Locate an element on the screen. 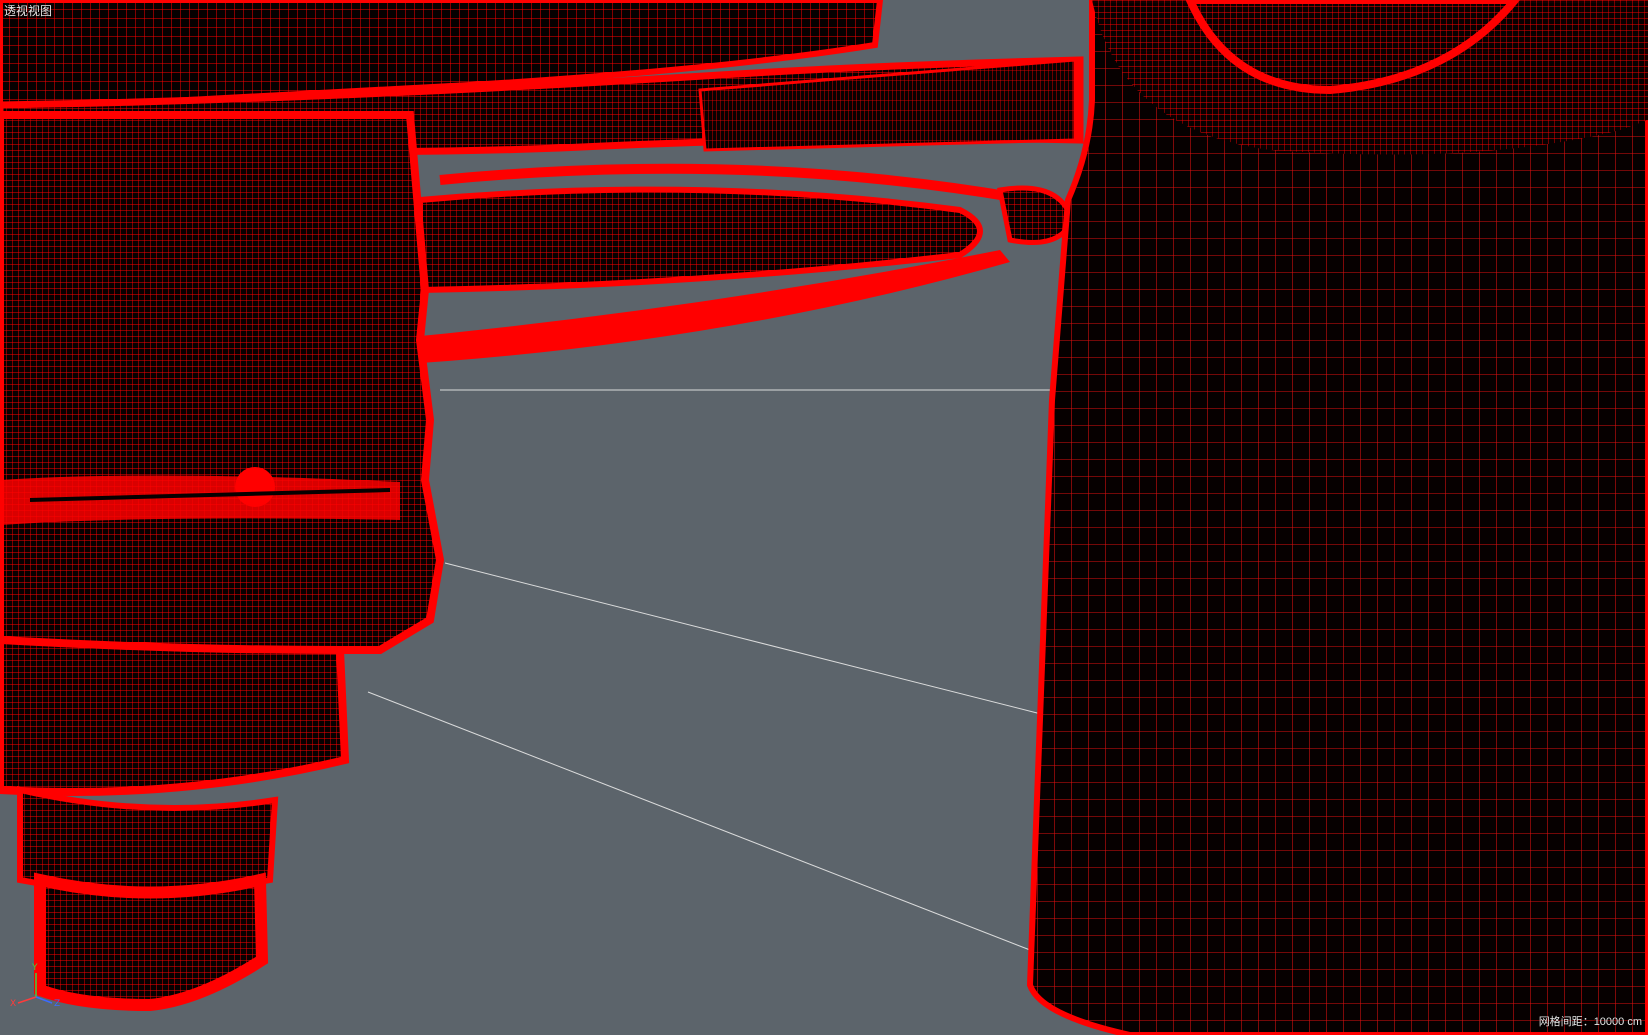 This screenshot has height=1035, width=1648. grid-spacing-label: 网格间距 is located at coordinates (1560, 1022).